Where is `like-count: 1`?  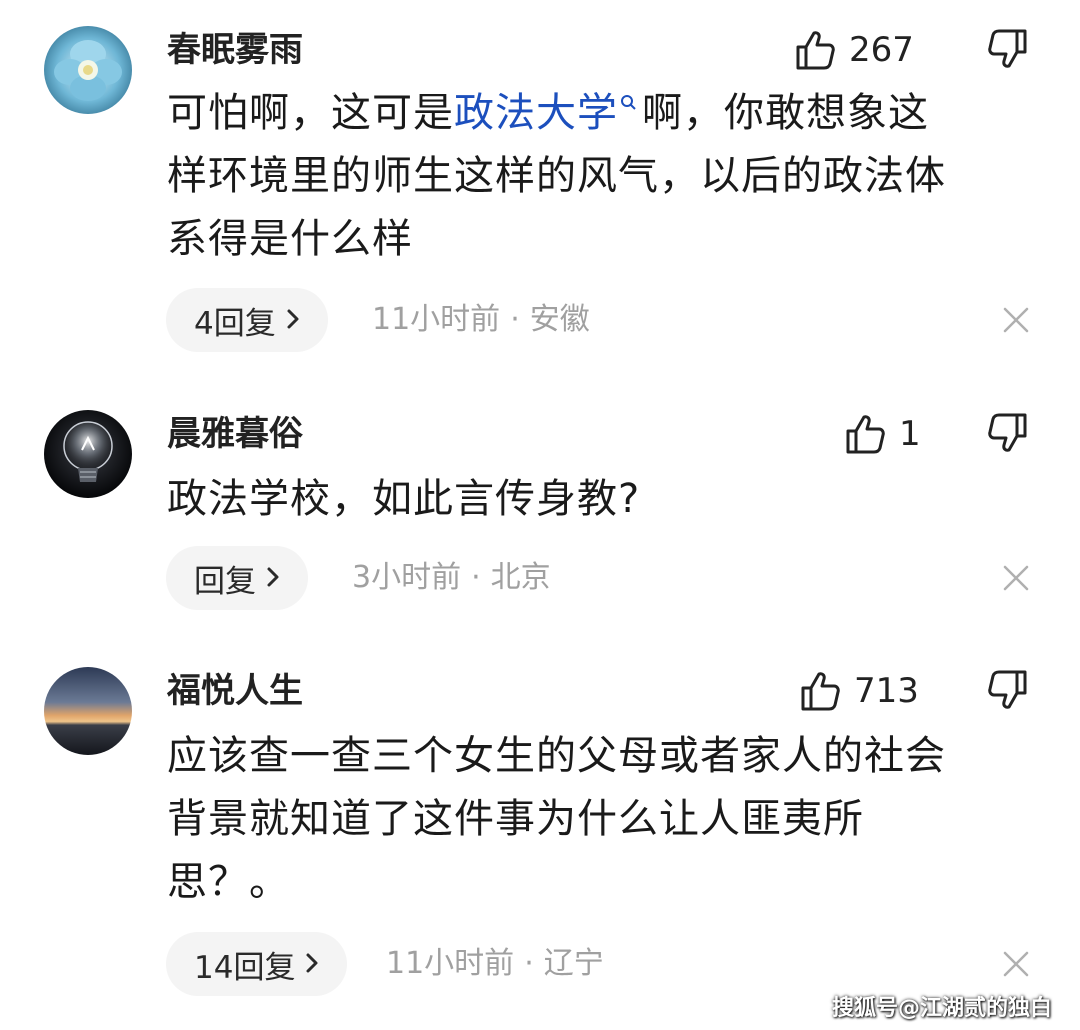
like-count: 1 is located at coordinates (910, 434).